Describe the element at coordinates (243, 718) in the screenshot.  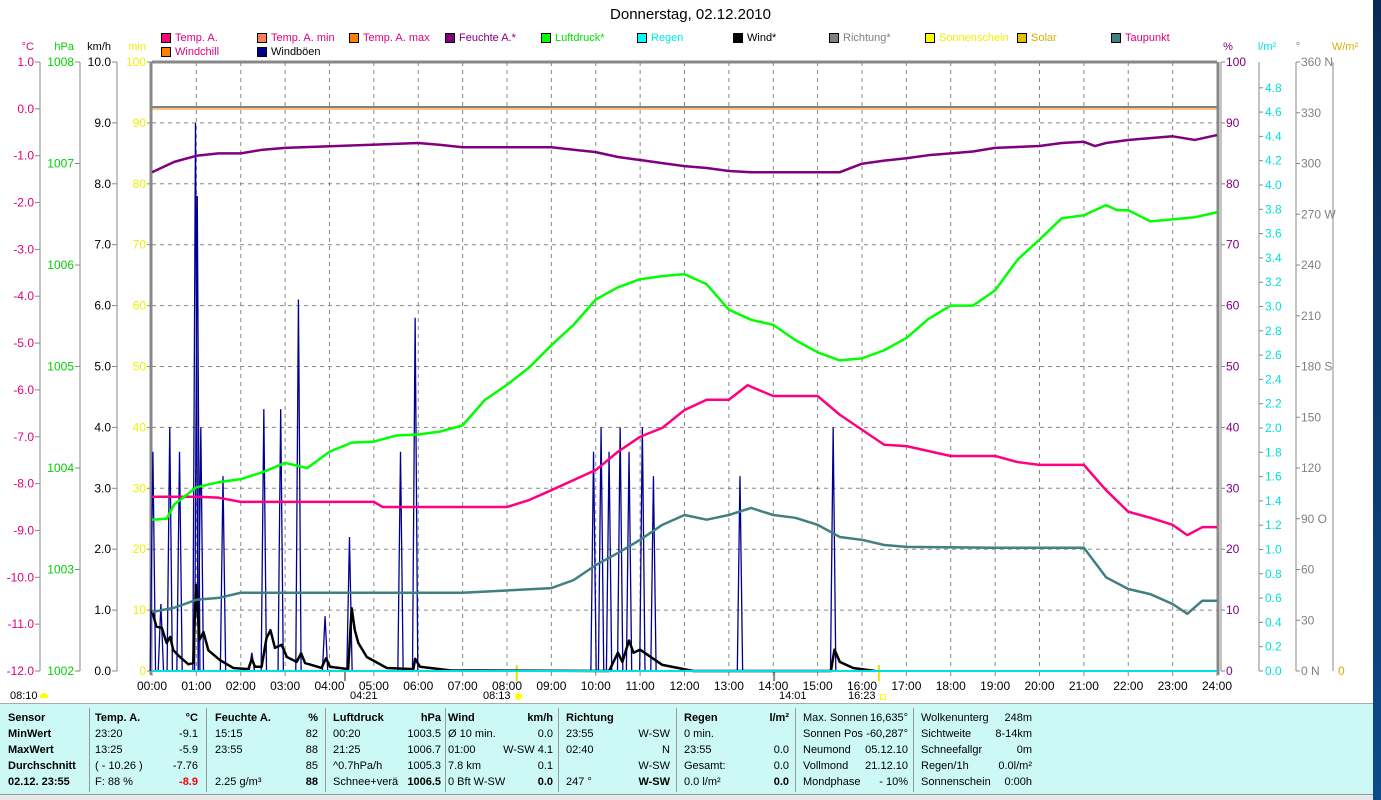
I see `row-label: Feuchte A.` at that location.